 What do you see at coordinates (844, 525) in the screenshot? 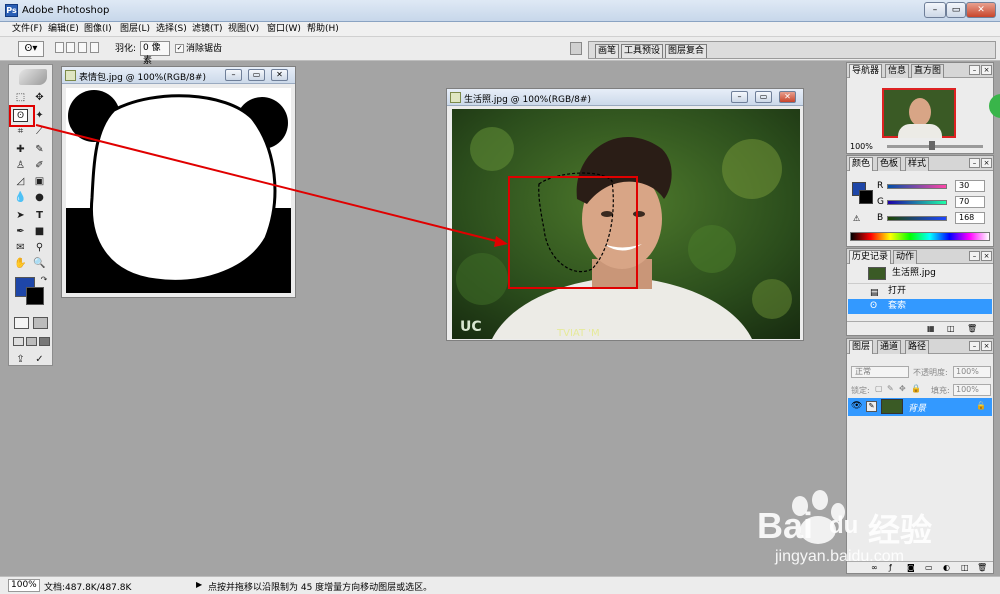
I see `watermark-brand-du: du` at bounding box center [844, 525].